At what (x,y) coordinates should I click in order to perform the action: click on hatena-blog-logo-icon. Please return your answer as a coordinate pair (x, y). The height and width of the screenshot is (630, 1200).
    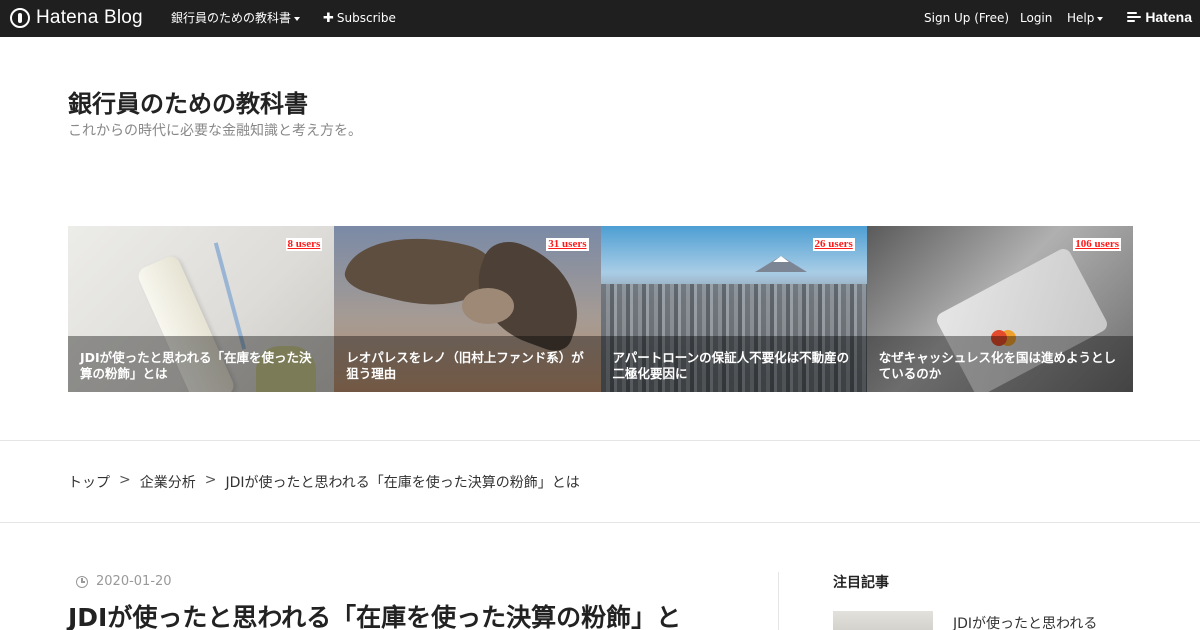
    Looking at the image, I should click on (20, 18).